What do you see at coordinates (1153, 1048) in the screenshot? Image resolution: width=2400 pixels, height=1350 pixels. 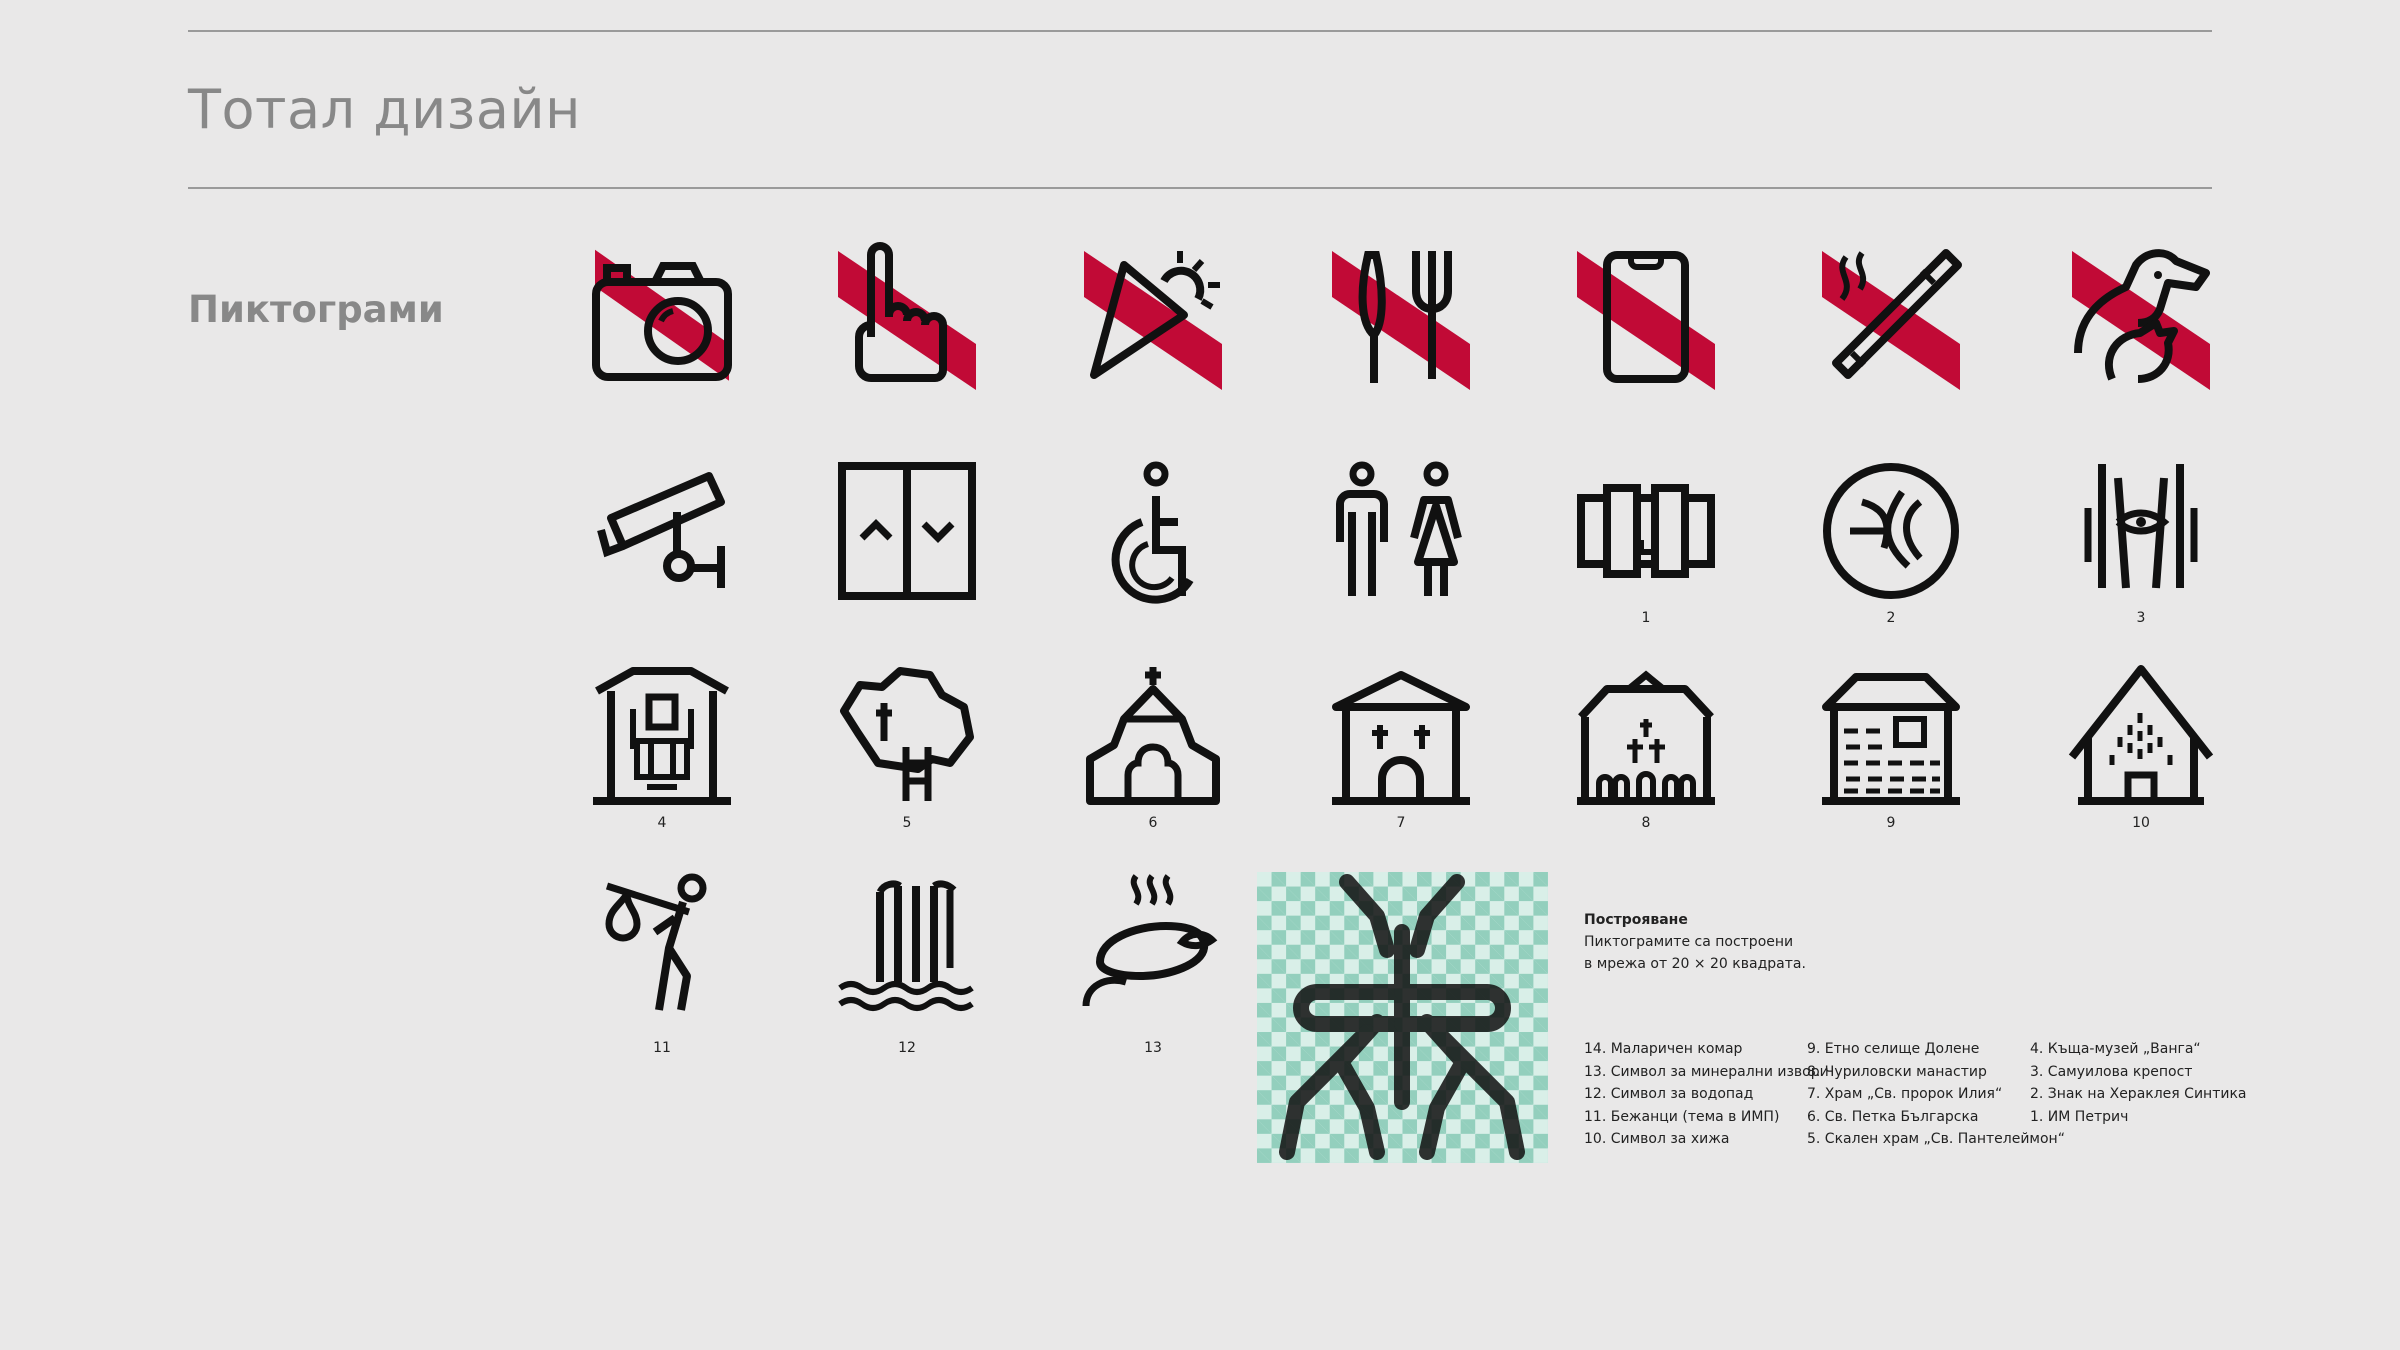 I see `pictogram-number: 13` at bounding box center [1153, 1048].